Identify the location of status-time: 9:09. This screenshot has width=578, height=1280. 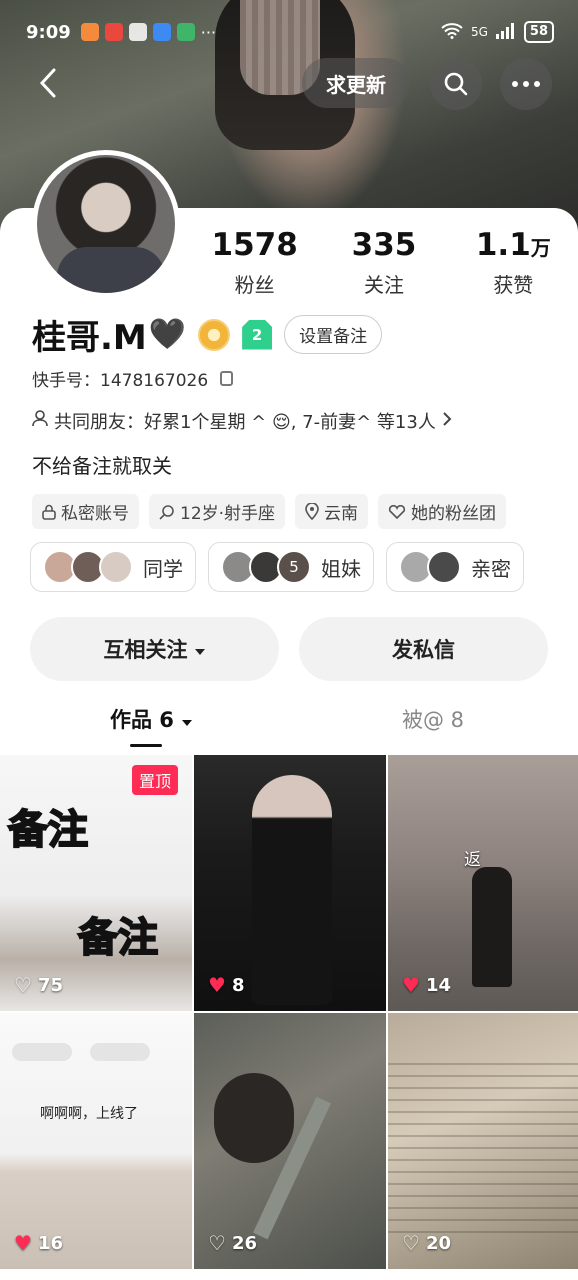
(48, 32).